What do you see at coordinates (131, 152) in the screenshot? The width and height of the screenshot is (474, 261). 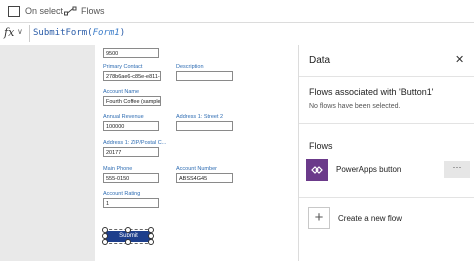 I see `zip-input: 20177` at bounding box center [131, 152].